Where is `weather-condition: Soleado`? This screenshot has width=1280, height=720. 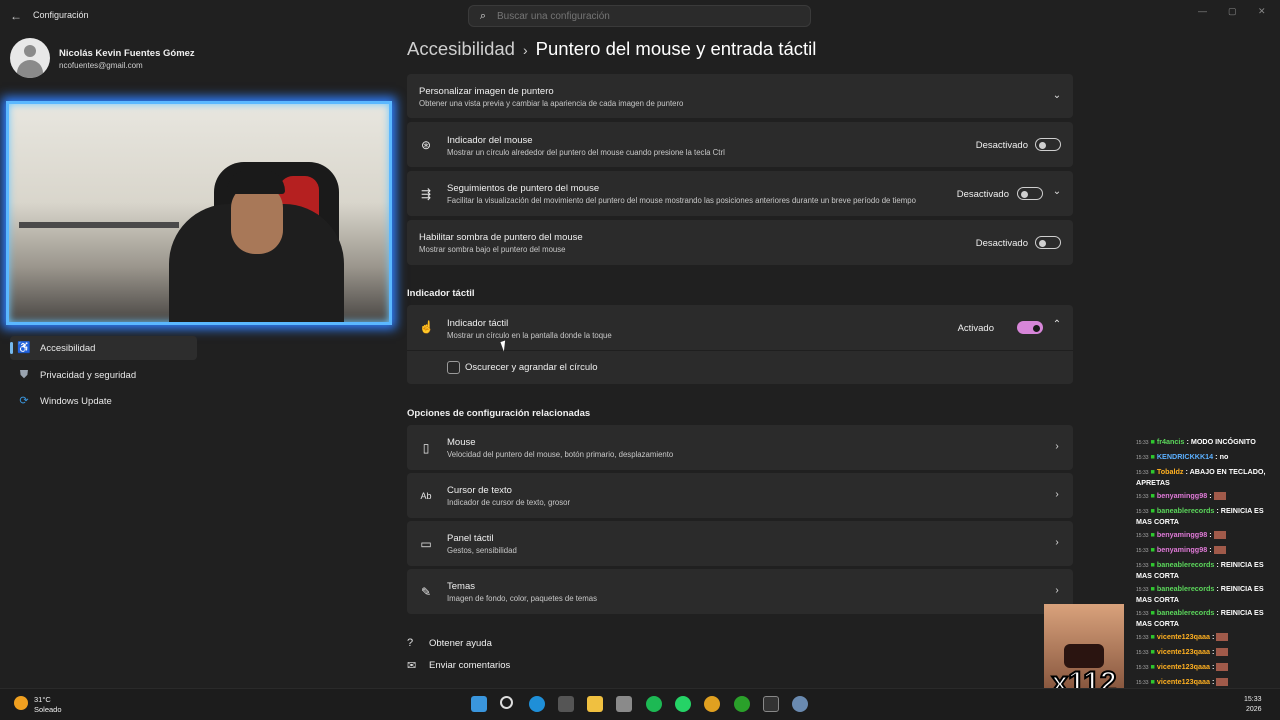 weather-condition: Soleado is located at coordinates (48, 709).